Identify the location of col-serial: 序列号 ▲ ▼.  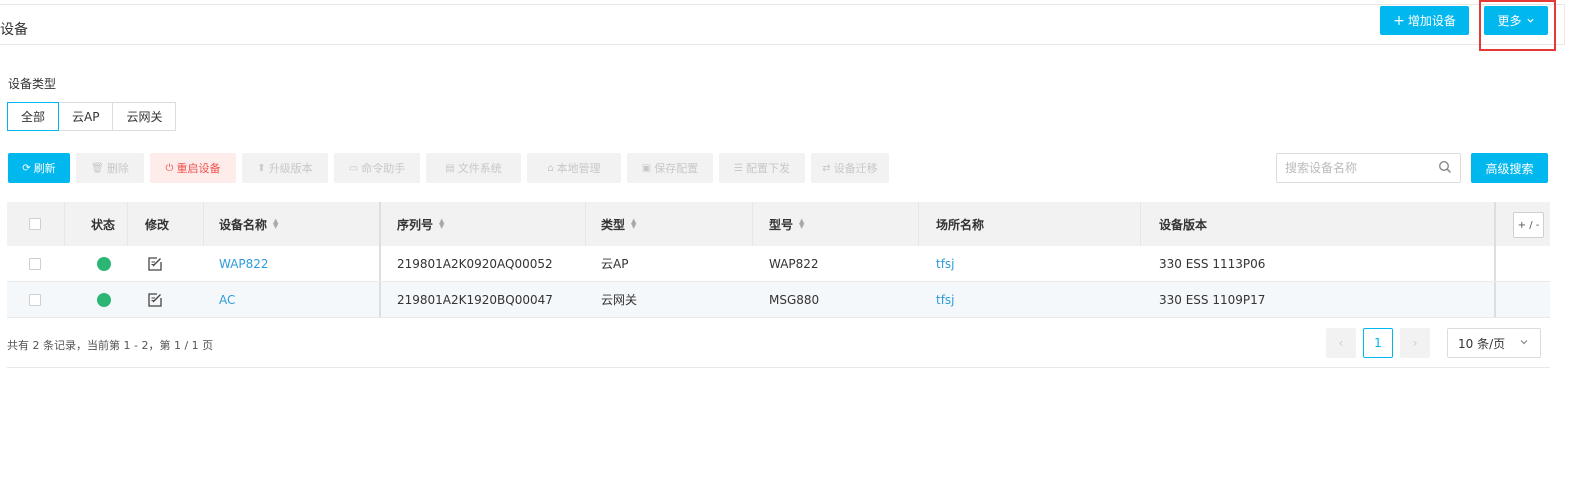
(420, 224).